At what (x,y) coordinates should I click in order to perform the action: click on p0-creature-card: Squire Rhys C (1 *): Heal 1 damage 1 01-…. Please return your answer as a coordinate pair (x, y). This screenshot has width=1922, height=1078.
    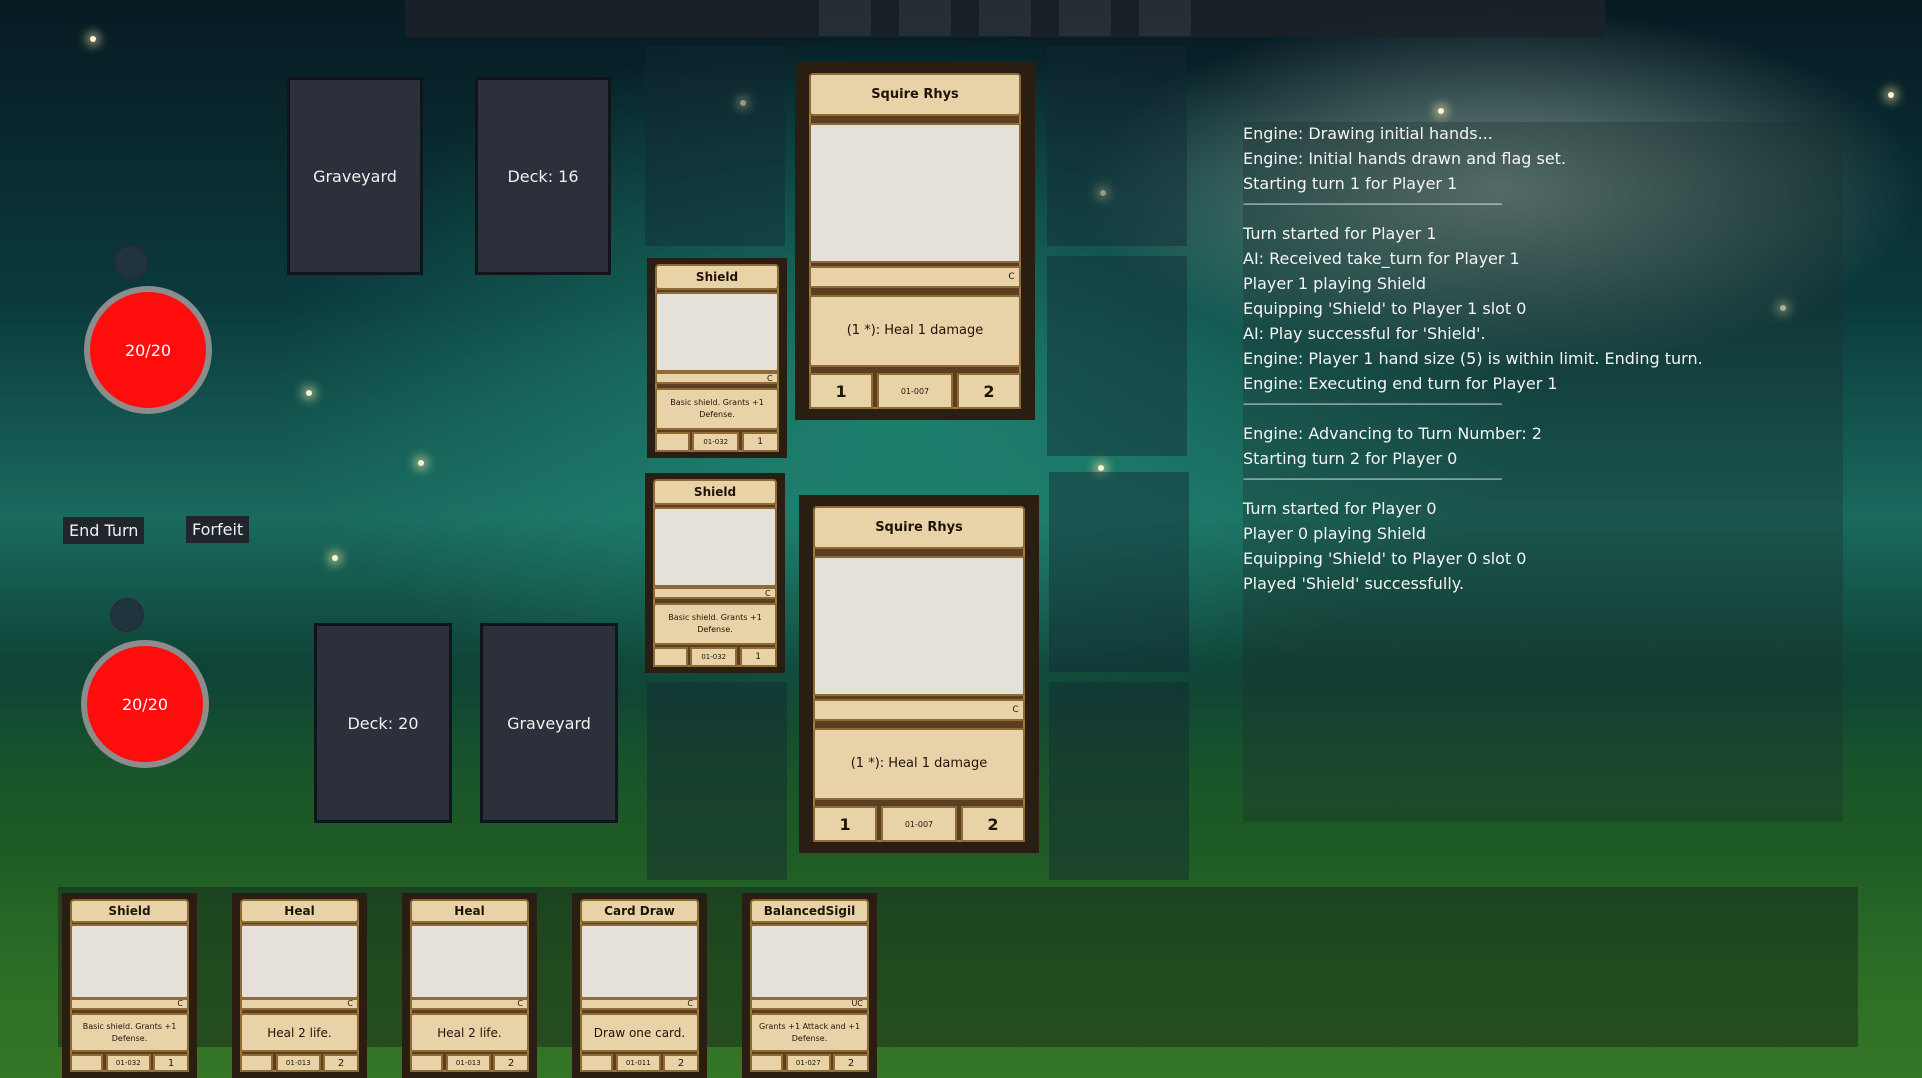
    Looking at the image, I should click on (919, 674).